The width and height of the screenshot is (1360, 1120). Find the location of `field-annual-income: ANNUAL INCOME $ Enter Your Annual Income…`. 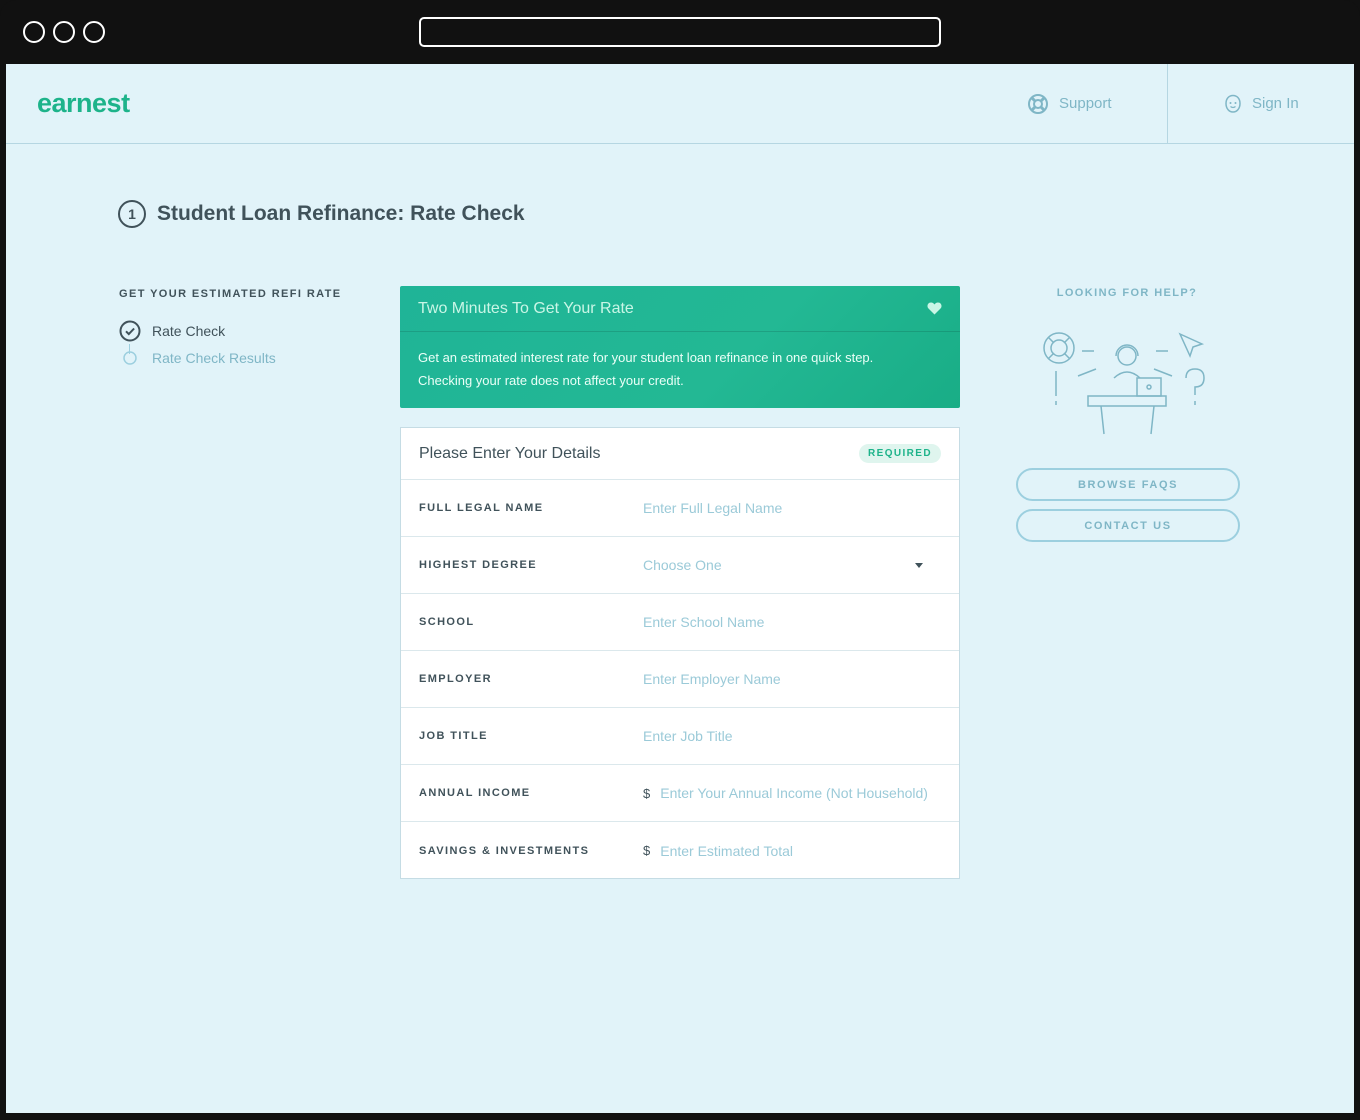

field-annual-income: ANNUAL INCOME $ Enter Your Annual Income… is located at coordinates (680, 793).